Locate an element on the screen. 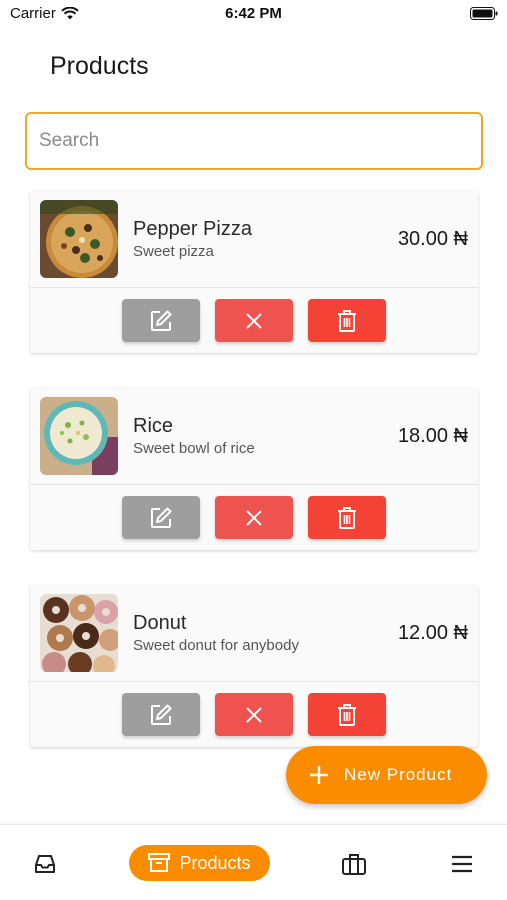 Image resolution: width=507 pixels, height=900 pixels. briefcase-icon is located at coordinates (354, 864).